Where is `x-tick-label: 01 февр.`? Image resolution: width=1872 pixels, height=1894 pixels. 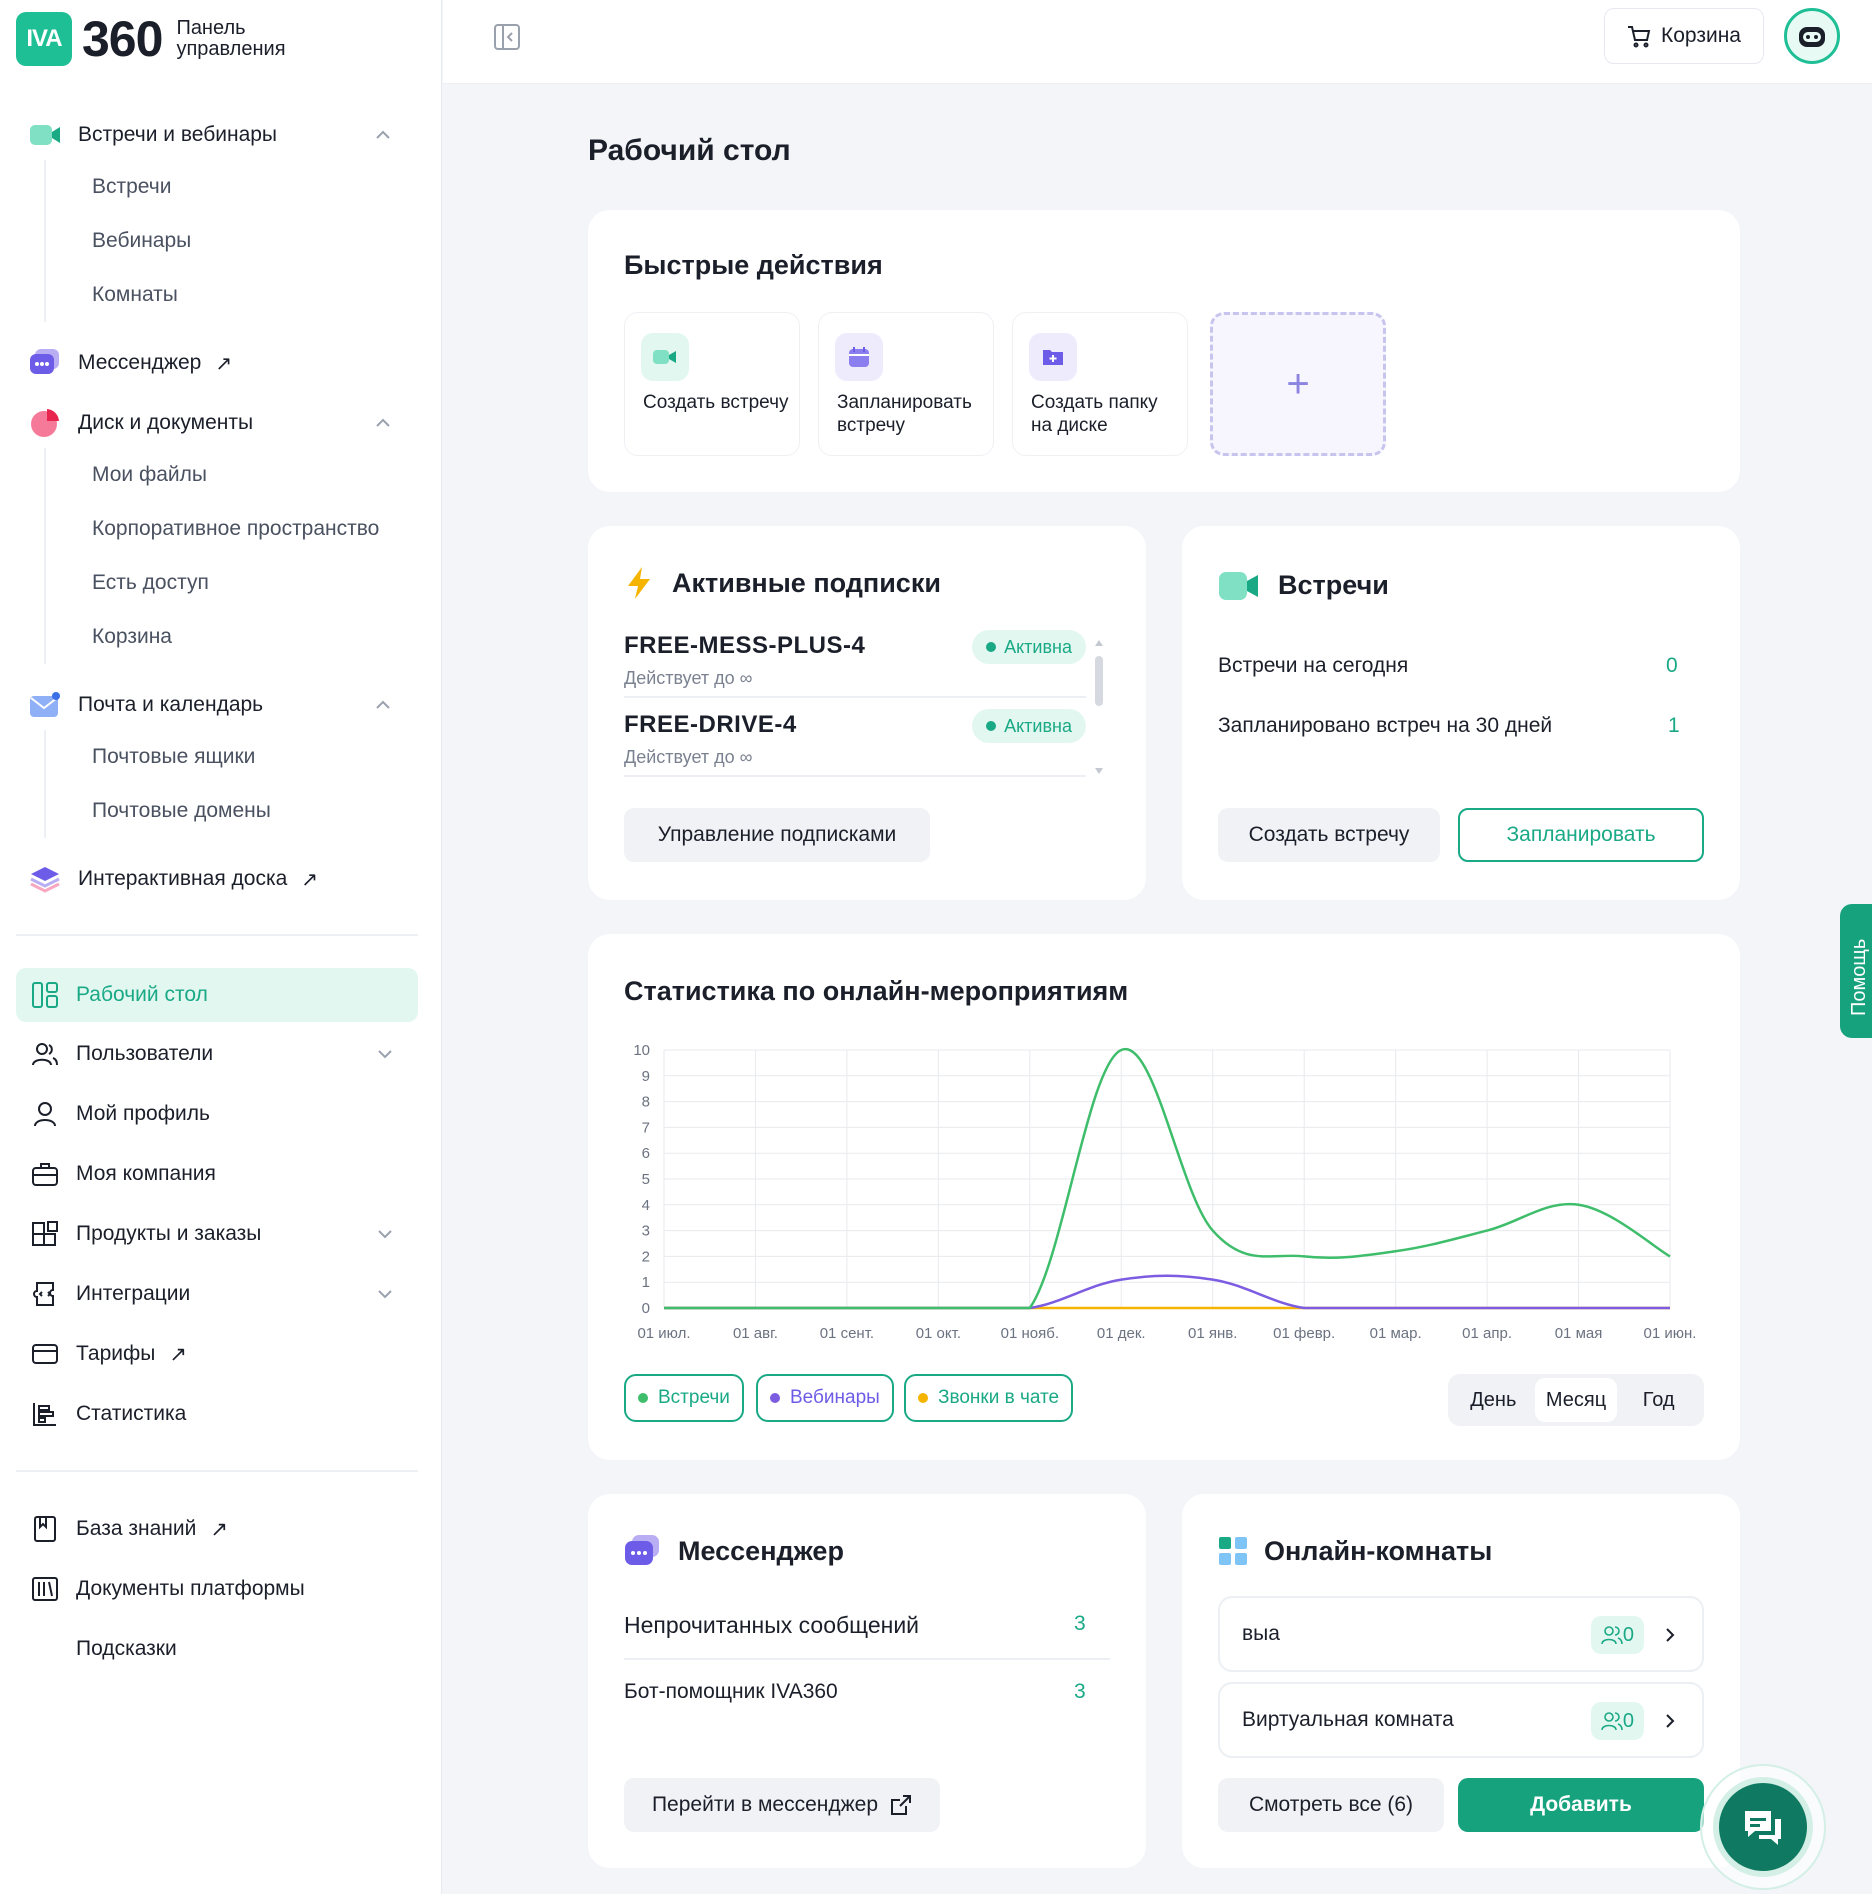 x-tick-label: 01 февр. is located at coordinates (1304, 1333).